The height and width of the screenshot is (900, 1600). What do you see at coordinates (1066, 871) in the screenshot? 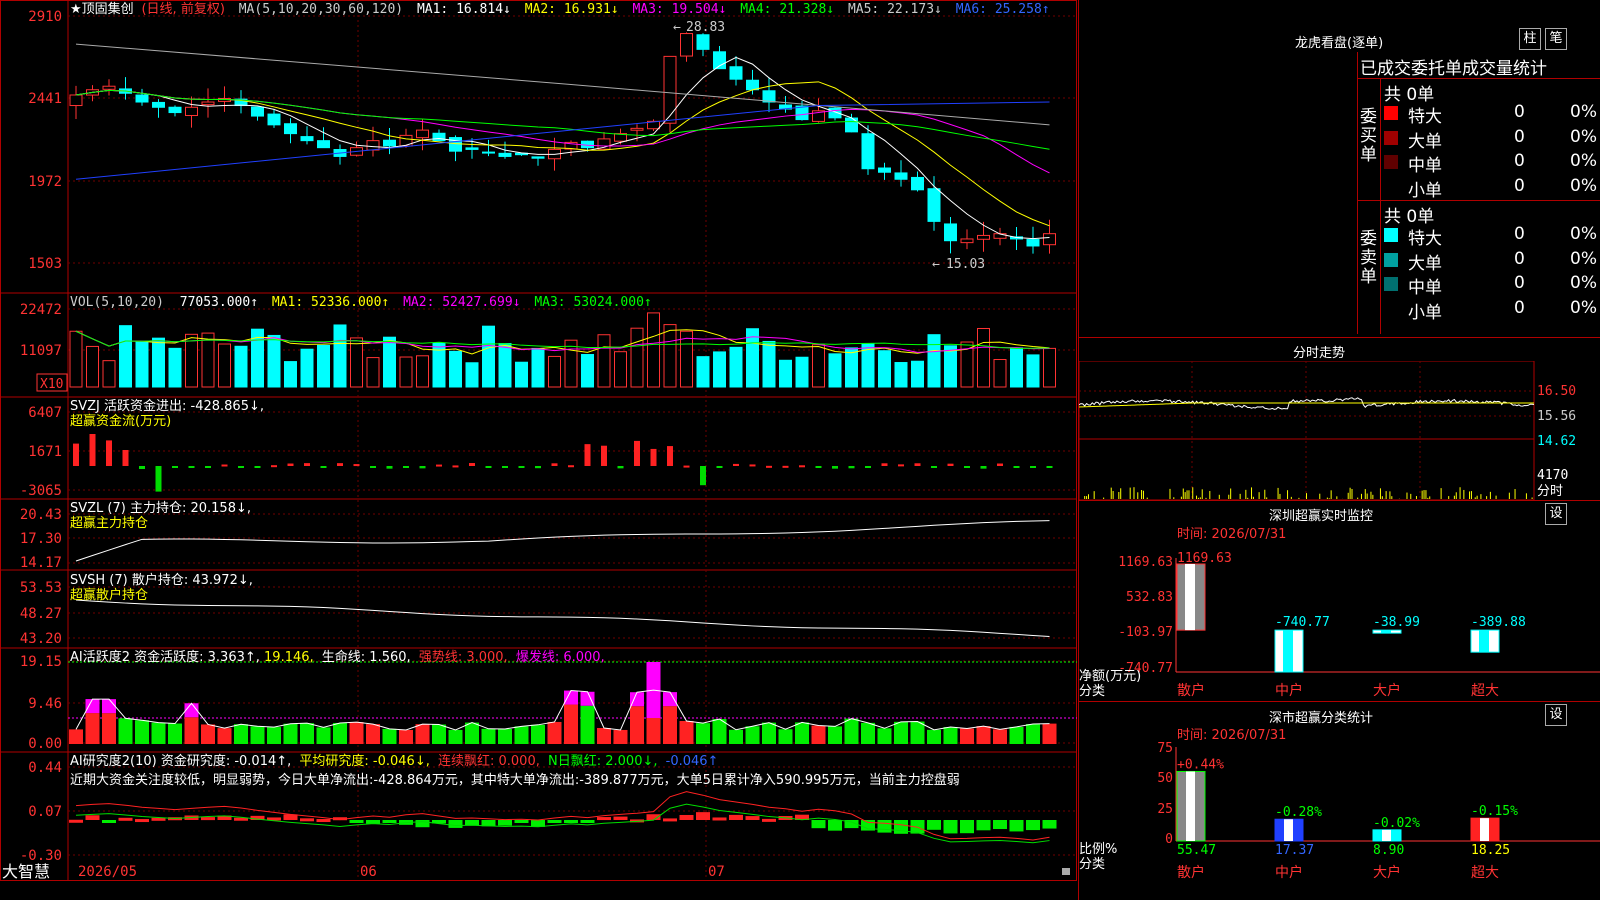
I see `lock-icon` at bounding box center [1066, 871].